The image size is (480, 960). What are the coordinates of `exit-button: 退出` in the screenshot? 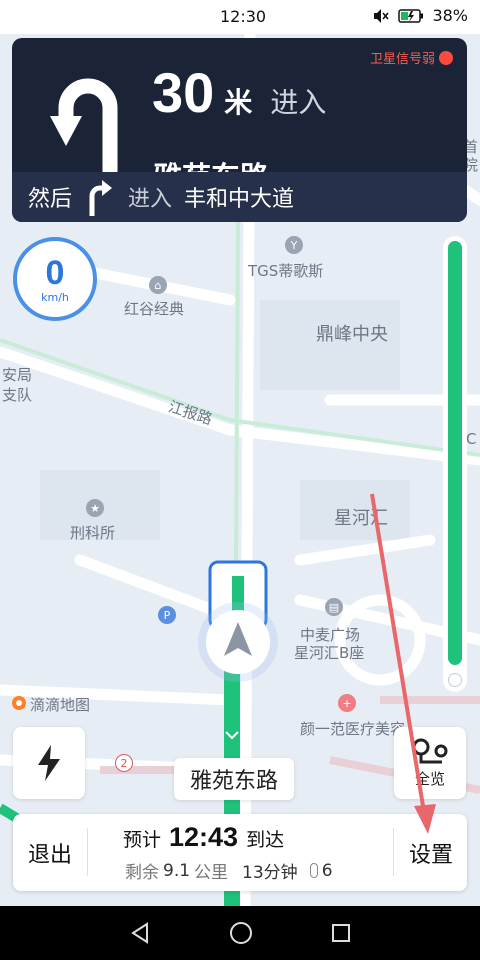 It's located at (50, 852).